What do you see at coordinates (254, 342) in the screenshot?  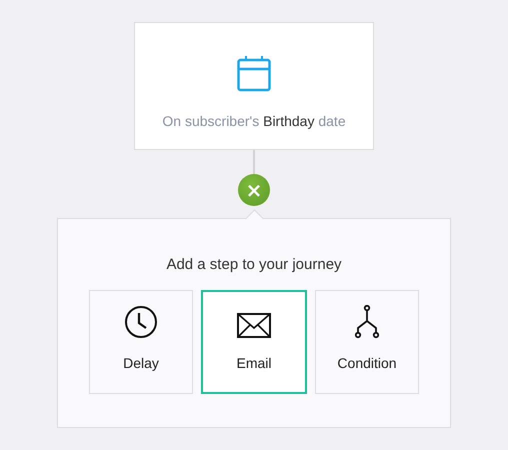 I see `step-option: Email` at bounding box center [254, 342].